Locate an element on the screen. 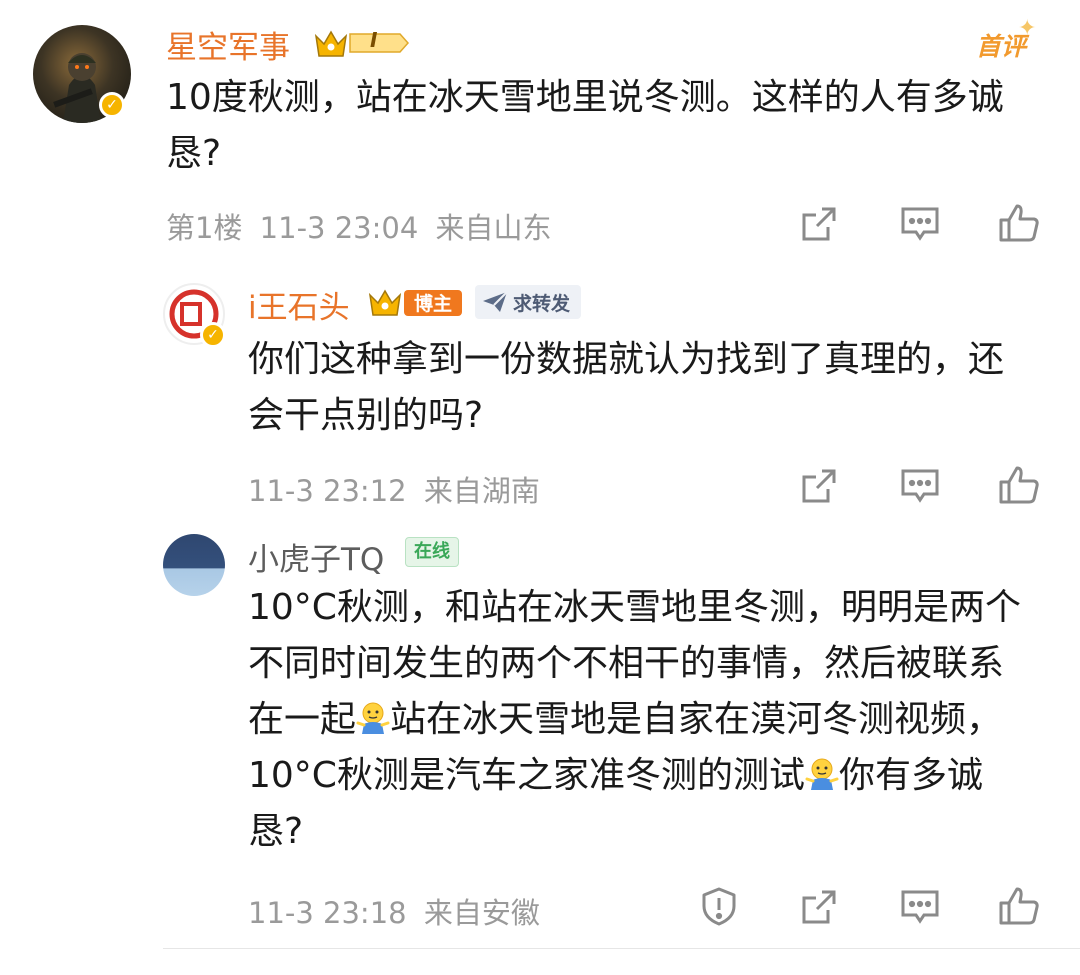 Image resolution: width=1080 pixels, height=975 pixels. comment-meta: 11-3 23:18 来自安徽 is located at coordinates (394, 911).